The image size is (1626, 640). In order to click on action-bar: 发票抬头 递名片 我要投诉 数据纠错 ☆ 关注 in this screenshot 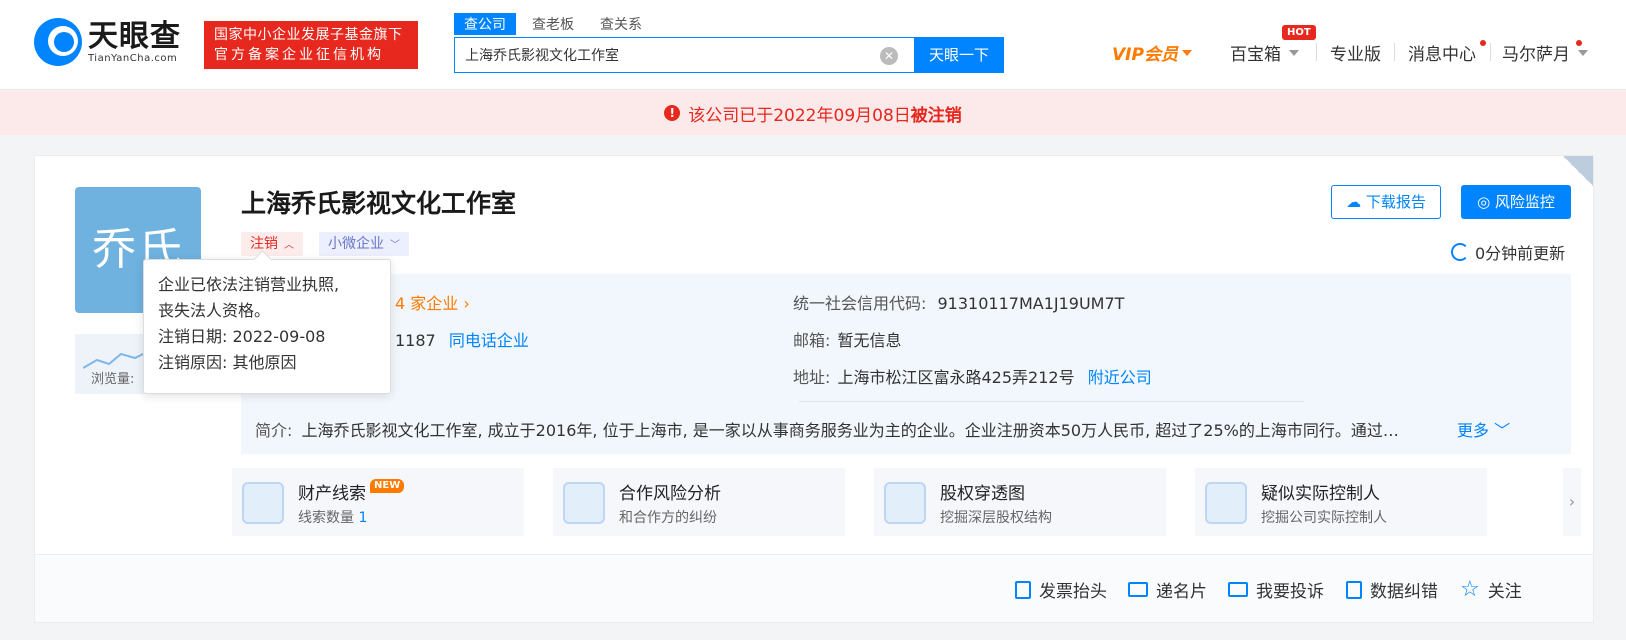, I will do `click(814, 588)`.